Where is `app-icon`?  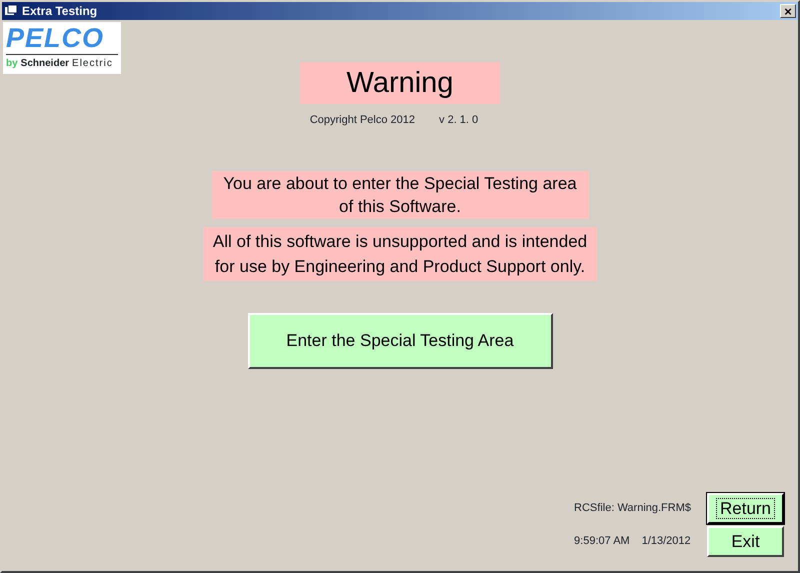
app-icon is located at coordinates (11, 11).